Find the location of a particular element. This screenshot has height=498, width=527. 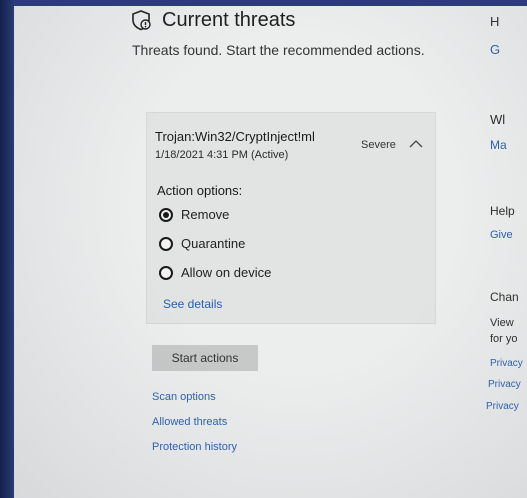

right-heading-help: Help is located at coordinates (502, 211).